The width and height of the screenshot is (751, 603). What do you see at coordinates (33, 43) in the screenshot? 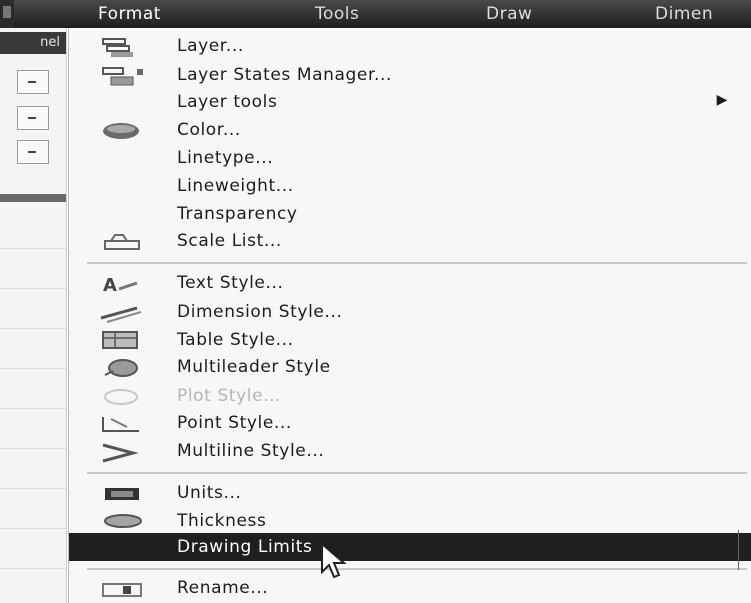
I see `panel-tab: nel` at bounding box center [33, 43].